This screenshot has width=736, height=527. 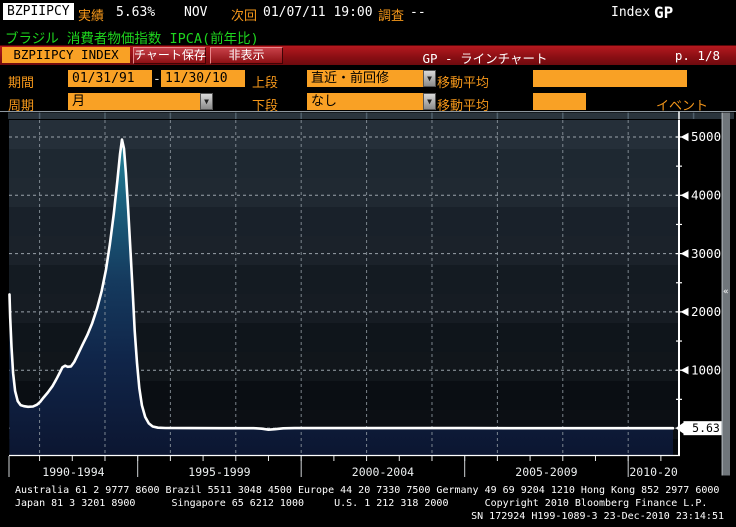 I want to click on save-chart-button: チャート保存, so click(x=169, y=55).